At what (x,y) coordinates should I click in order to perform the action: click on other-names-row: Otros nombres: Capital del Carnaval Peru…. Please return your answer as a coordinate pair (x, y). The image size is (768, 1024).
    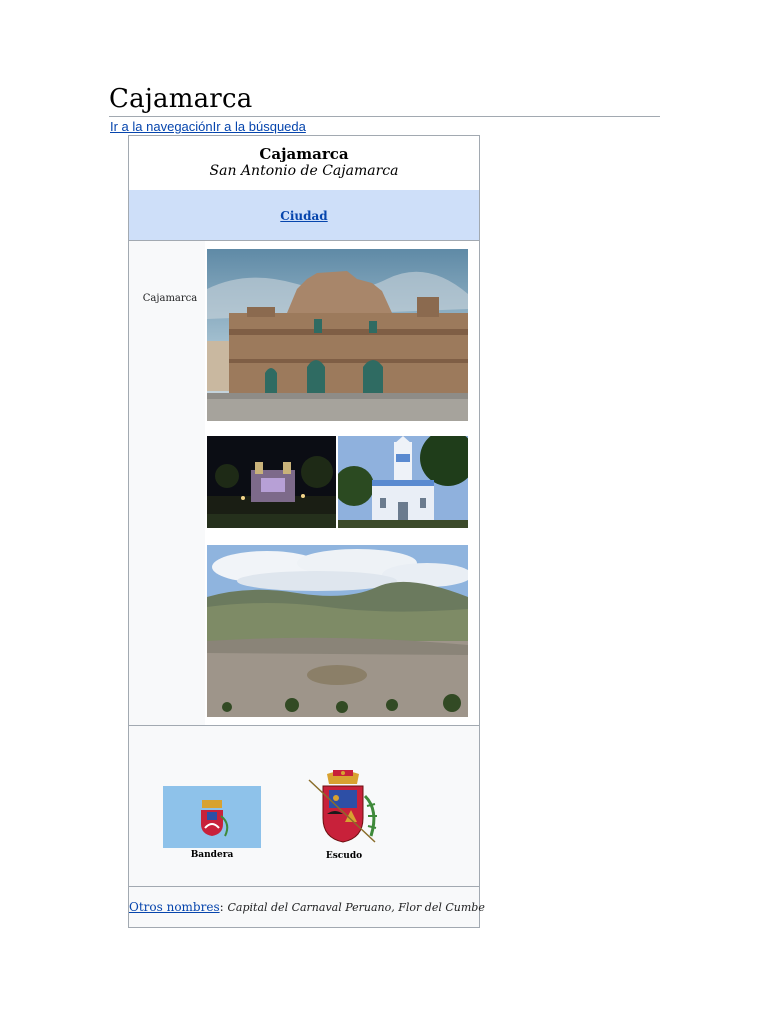
    Looking at the image, I should click on (307, 907).